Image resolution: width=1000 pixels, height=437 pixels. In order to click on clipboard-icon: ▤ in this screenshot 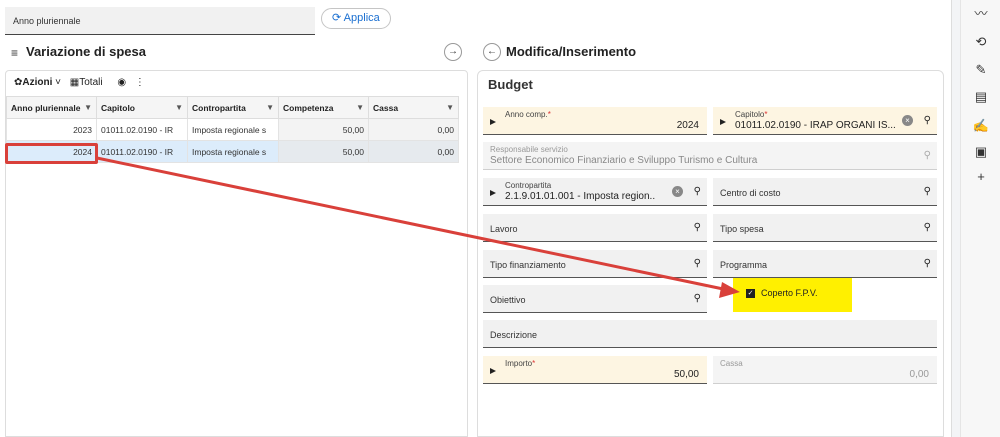, I will do `click(981, 97)`.